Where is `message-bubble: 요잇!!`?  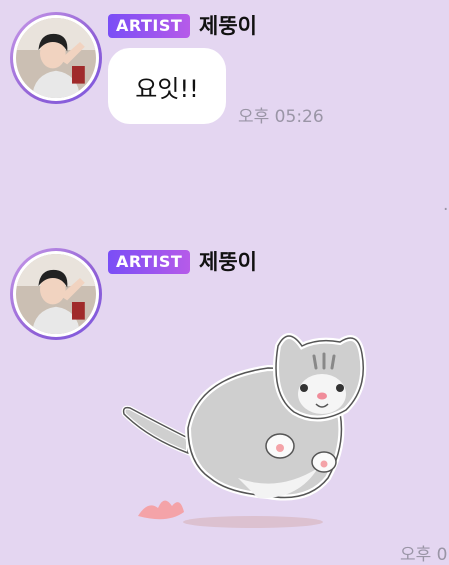 message-bubble: 요잇!! is located at coordinates (167, 86).